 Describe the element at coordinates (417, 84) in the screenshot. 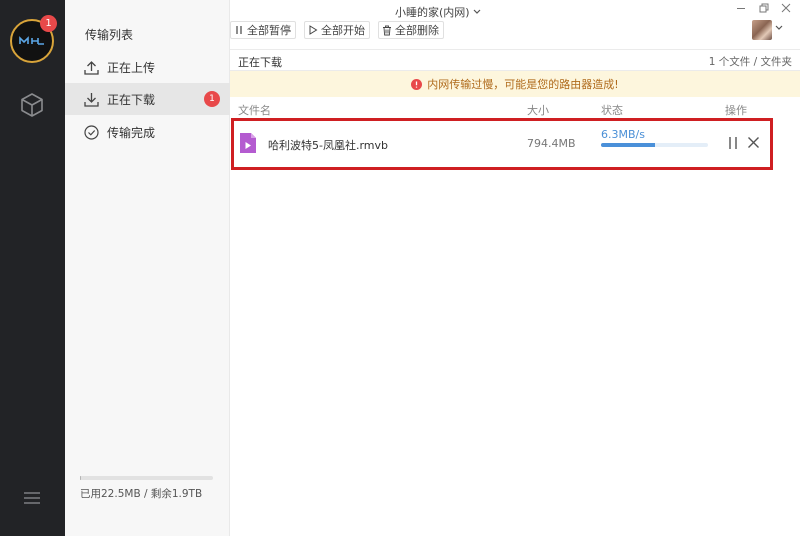

I see `warning-icon` at that location.